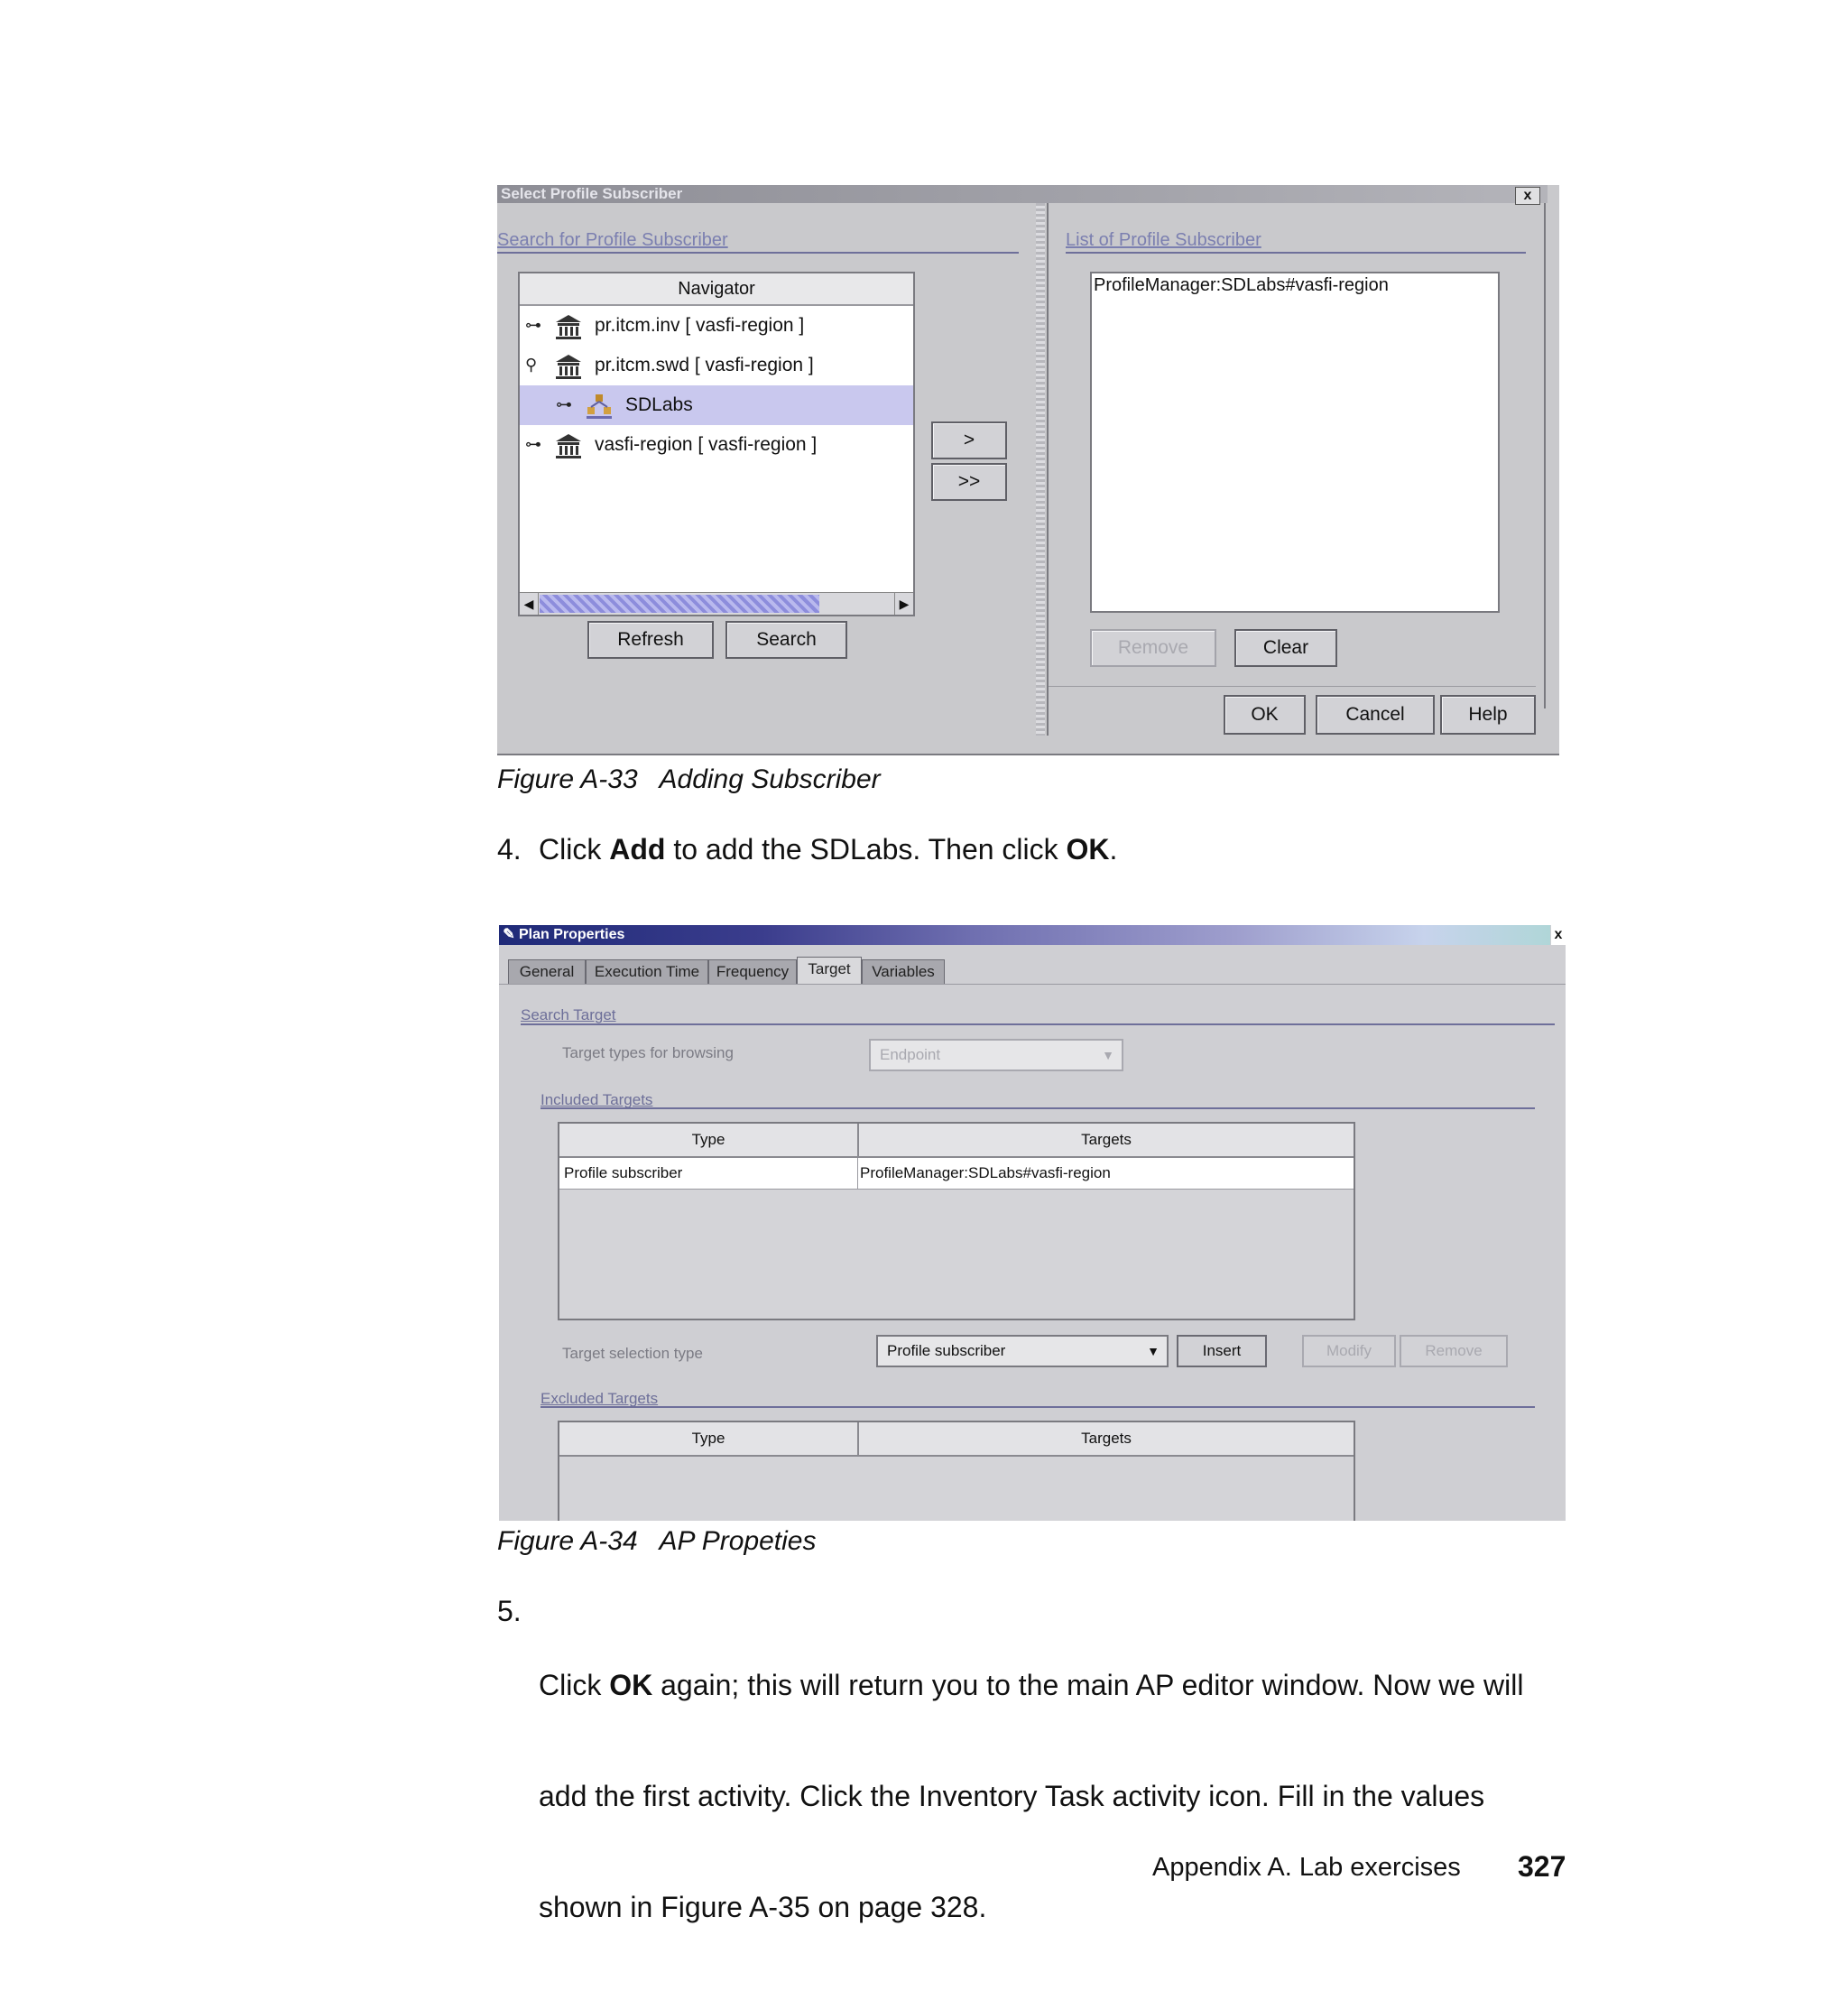 The height and width of the screenshot is (2000, 1848). I want to click on app-icon: ✎, so click(509, 935).